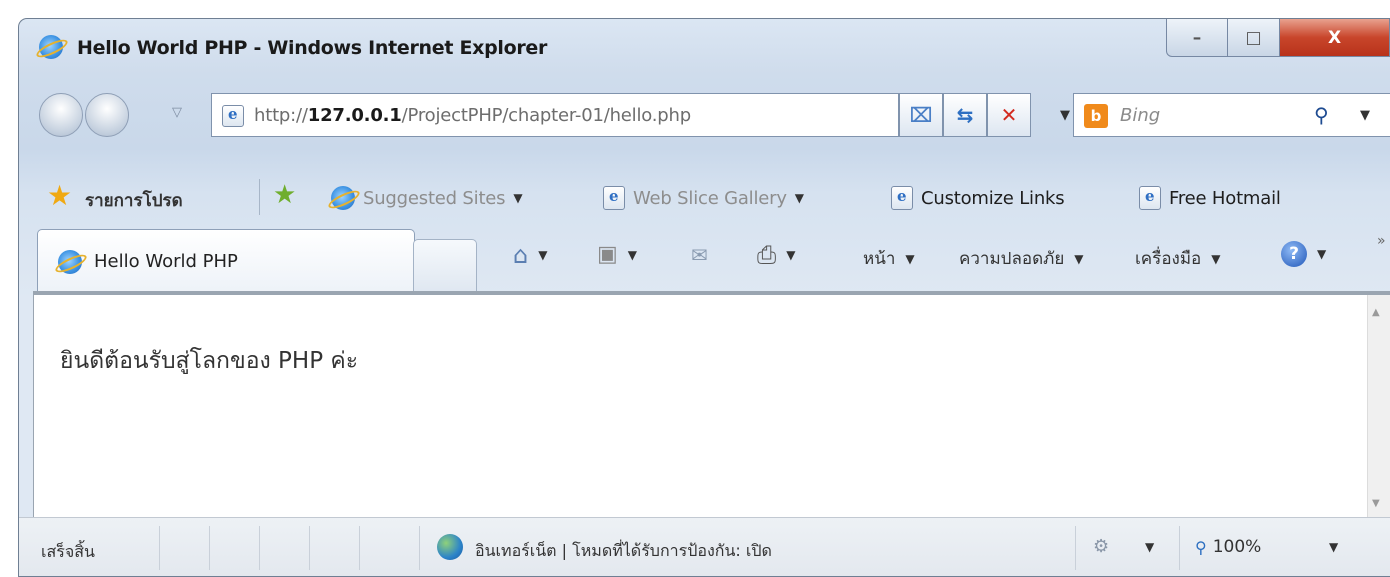 Image resolution: width=1390 pixels, height=577 pixels. Describe the element at coordinates (61, 115) in the screenshot. I see `back-button` at that location.